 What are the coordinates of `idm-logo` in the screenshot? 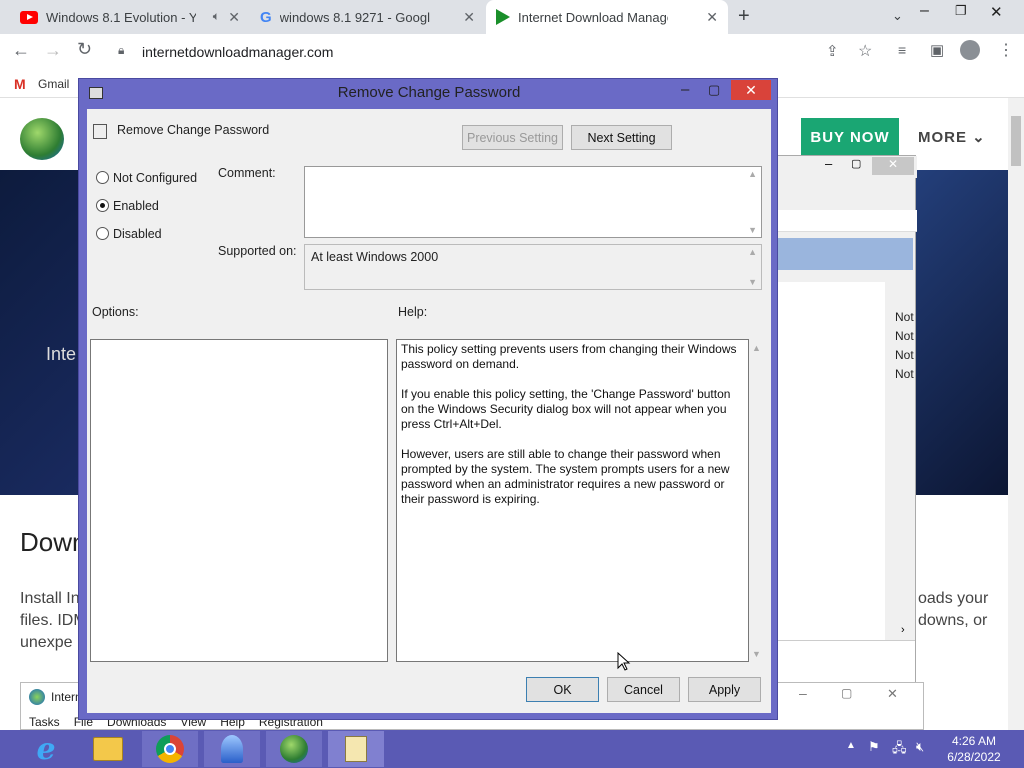 It's located at (42, 139).